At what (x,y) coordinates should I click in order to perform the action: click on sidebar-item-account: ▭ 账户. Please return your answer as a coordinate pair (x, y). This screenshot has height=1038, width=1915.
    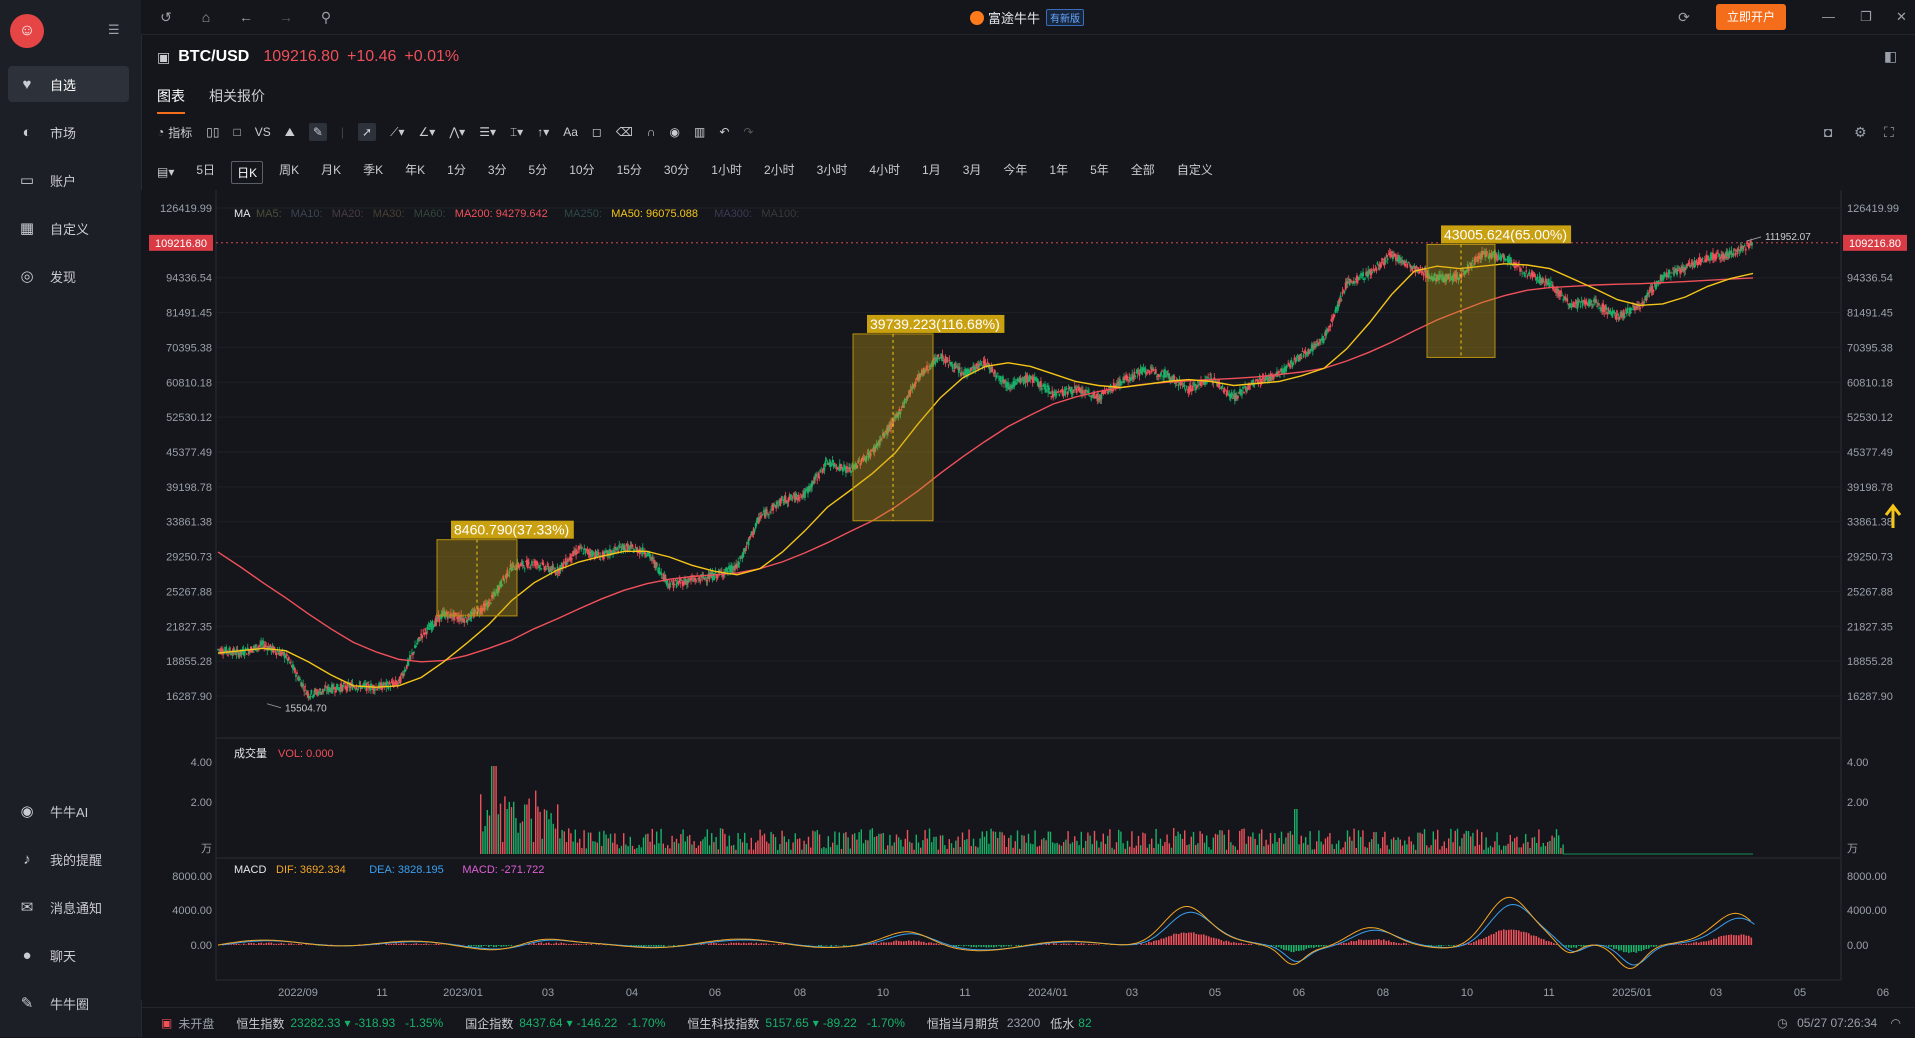
    Looking at the image, I should click on (68, 180).